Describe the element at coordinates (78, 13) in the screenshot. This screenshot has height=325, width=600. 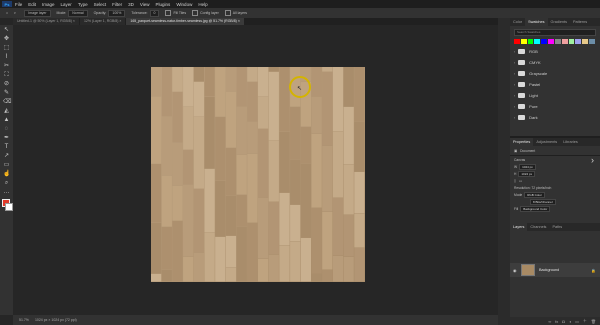
I see `mode-select: Normal` at that location.